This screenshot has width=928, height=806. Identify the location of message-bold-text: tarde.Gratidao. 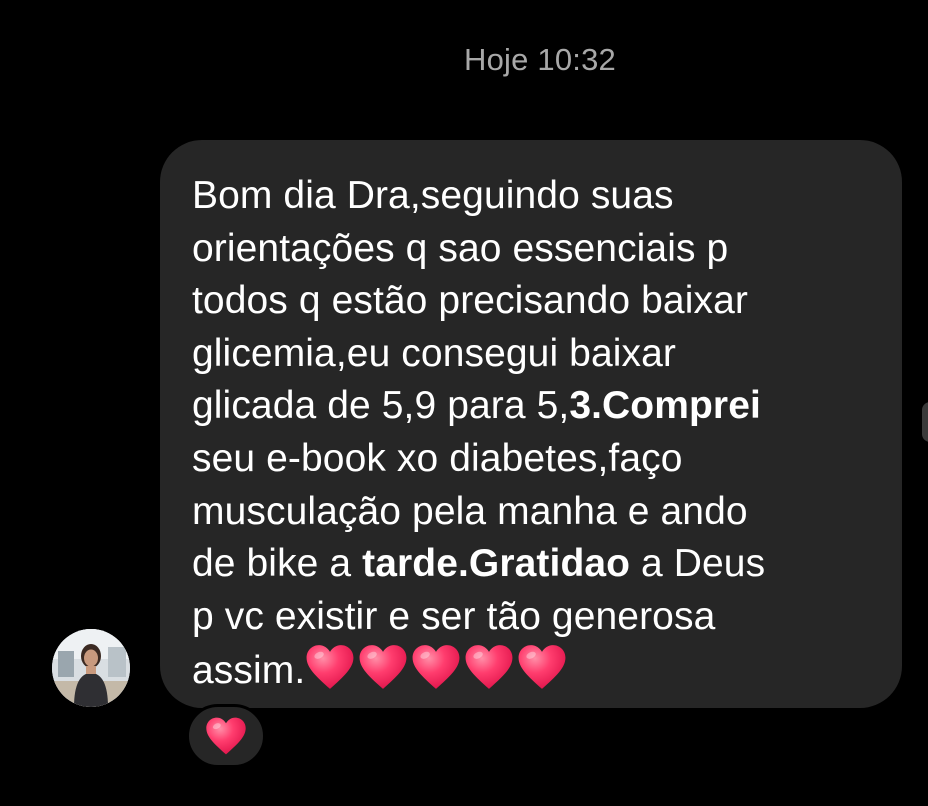
(496, 564).